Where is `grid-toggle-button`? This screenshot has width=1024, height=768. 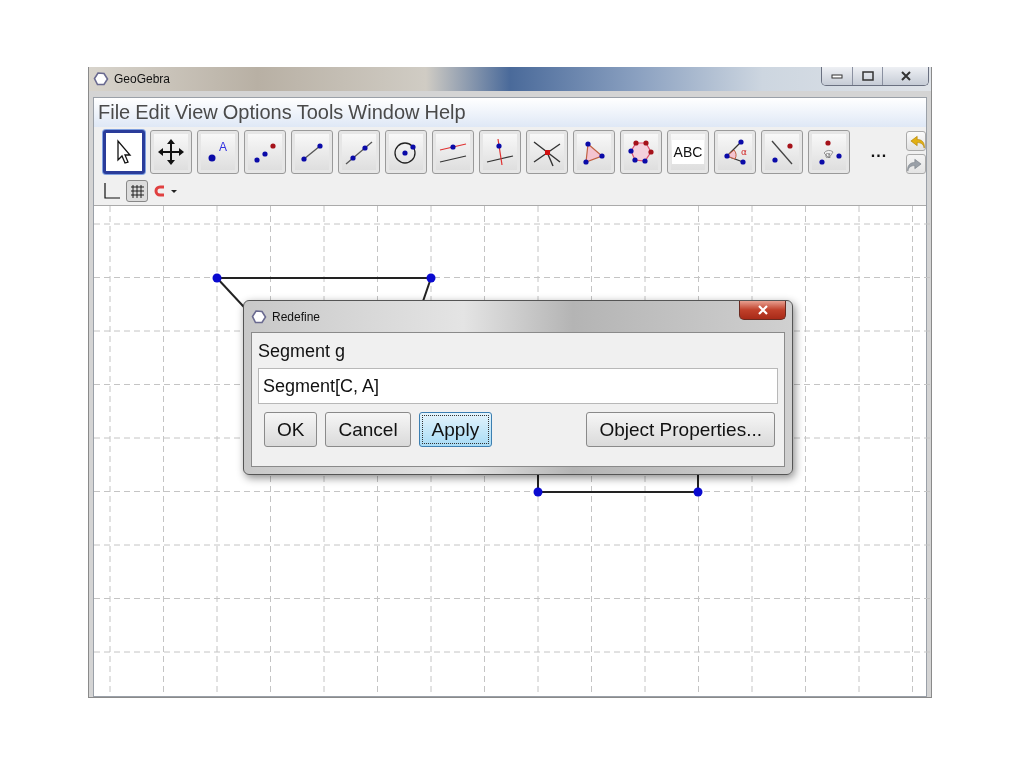 grid-toggle-button is located at coordinates (137, 191).